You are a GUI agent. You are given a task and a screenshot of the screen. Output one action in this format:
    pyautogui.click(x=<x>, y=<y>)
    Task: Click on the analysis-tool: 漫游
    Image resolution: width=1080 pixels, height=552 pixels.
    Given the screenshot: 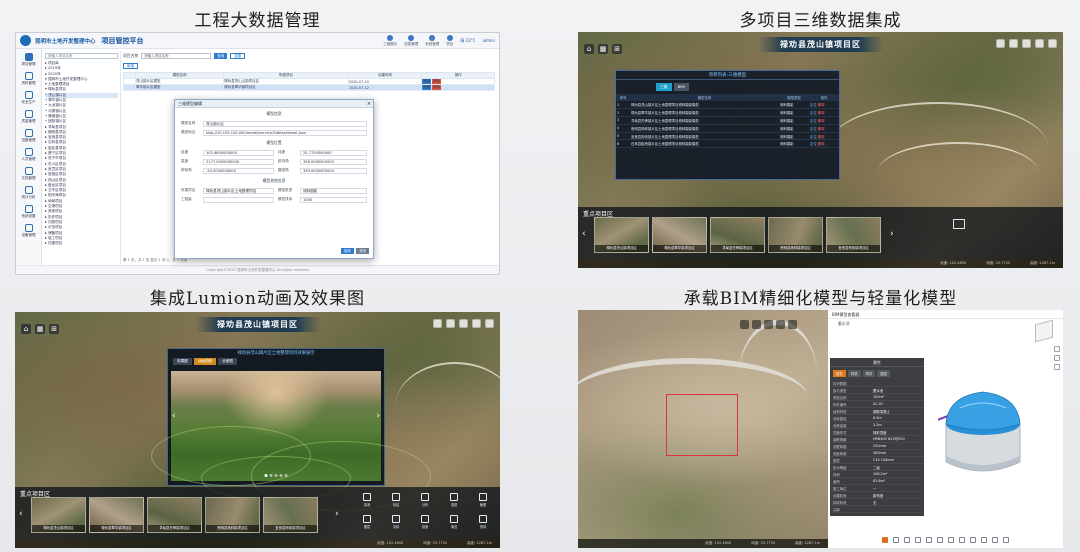 What is the action you would take?
    pyautogui.click(x=454, y=502)
    